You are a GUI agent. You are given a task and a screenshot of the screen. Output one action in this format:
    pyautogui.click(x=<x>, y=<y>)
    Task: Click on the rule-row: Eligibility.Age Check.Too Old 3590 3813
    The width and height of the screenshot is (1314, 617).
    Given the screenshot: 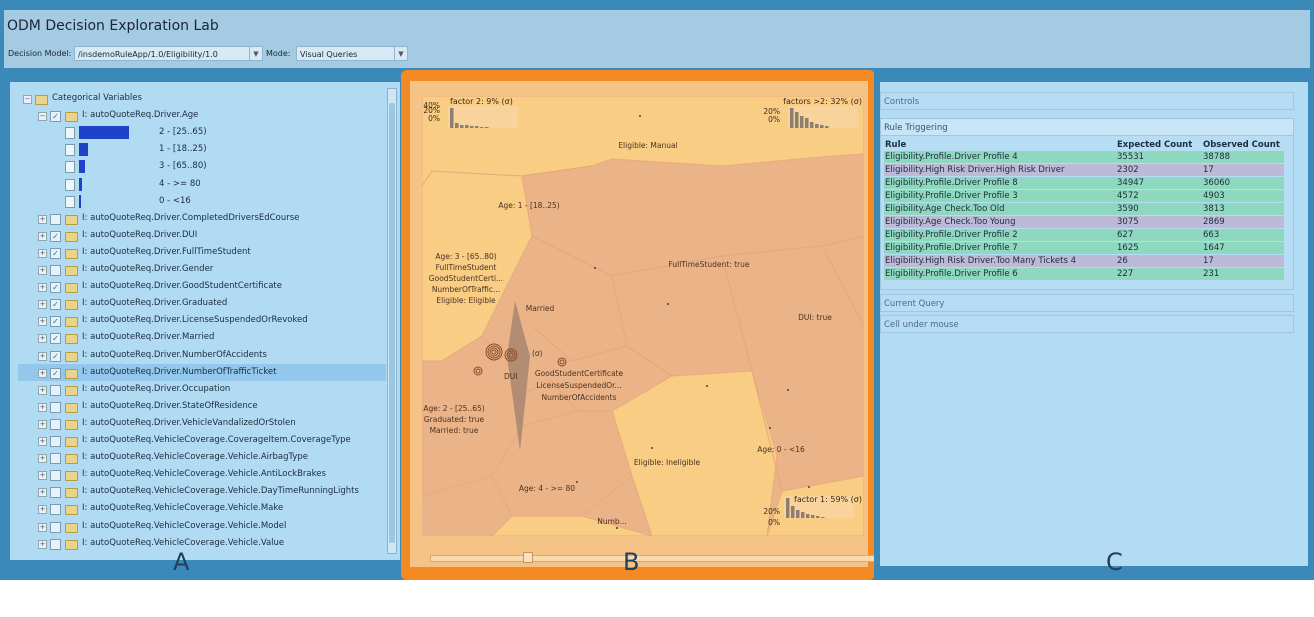 What is the action you would take?
    pyautogui.click(x=1084, y=209)
    